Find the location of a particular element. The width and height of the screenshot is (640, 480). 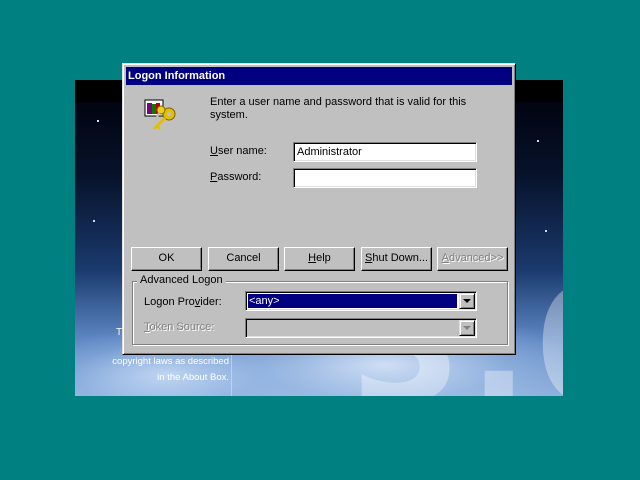

advanced-logon-title: Advanced Logon is located at coordinates (181, 280).